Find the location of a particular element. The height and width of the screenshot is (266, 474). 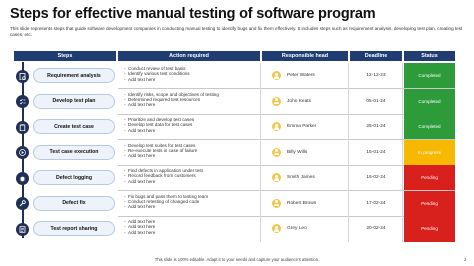

responsible-cell: Billy Wills is located at coordinates (305, 153).